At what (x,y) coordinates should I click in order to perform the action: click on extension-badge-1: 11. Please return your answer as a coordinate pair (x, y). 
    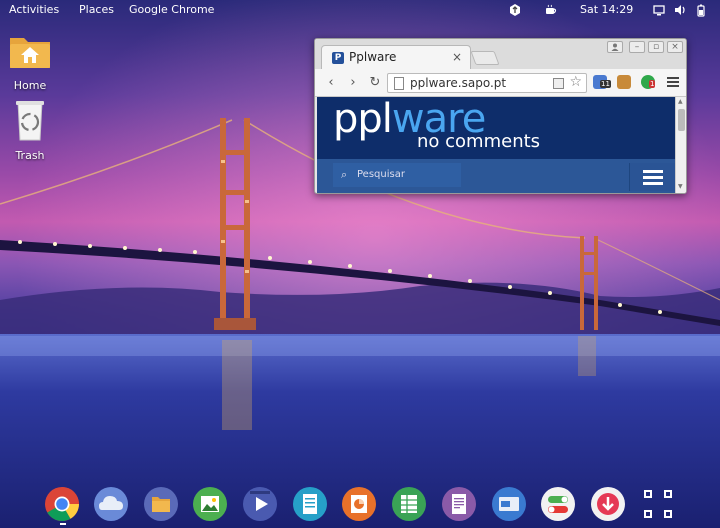
    Looking at the image, I should click on (605, 84).